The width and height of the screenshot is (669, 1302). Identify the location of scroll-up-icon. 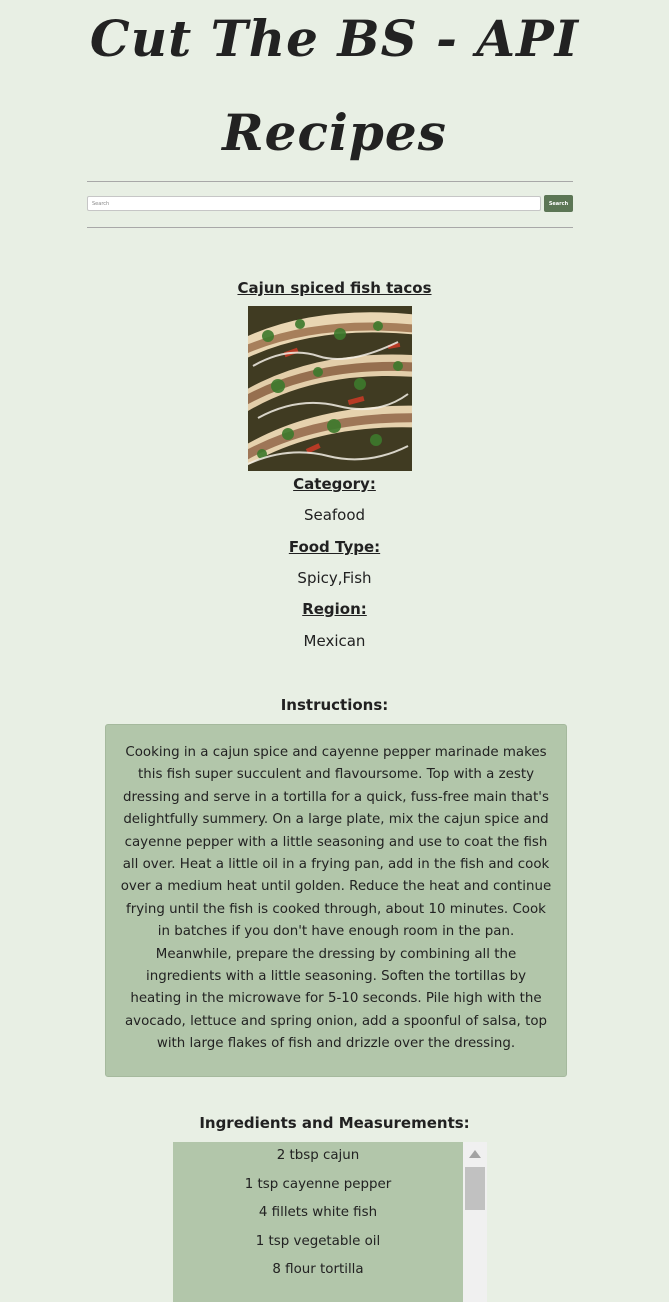
(475, 1154).